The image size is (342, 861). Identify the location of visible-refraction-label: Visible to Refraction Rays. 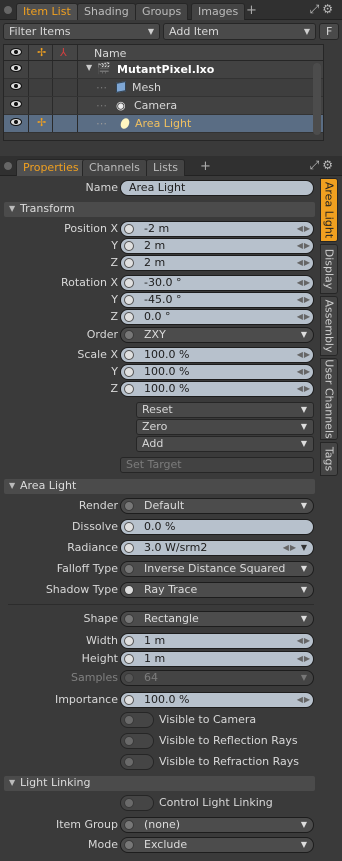
(229, 761).